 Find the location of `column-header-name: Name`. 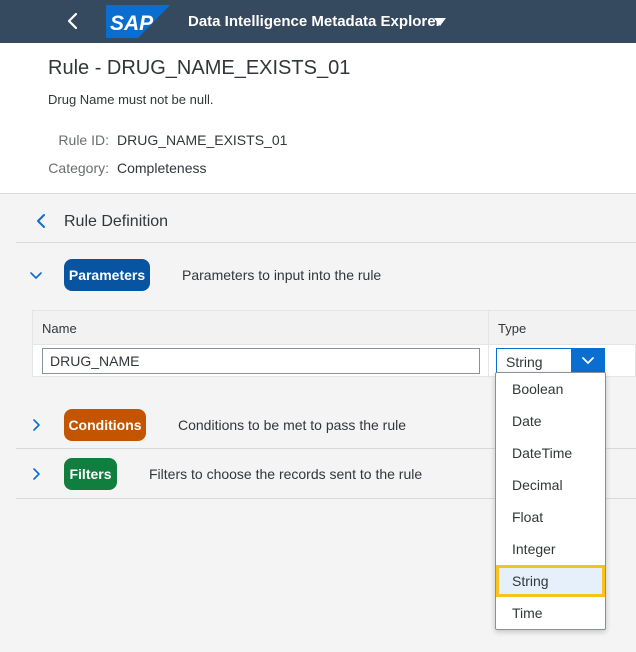

column-header-name: Name is located at coordinates (59, 328).